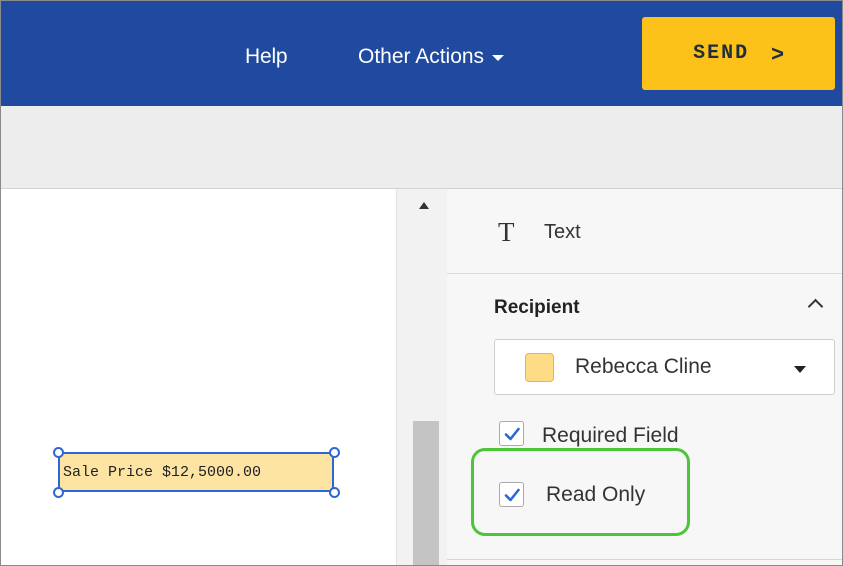  Describe the element at coordinates (539, 367) in the screenshot. I see `recipient-color-swatch` at that location.